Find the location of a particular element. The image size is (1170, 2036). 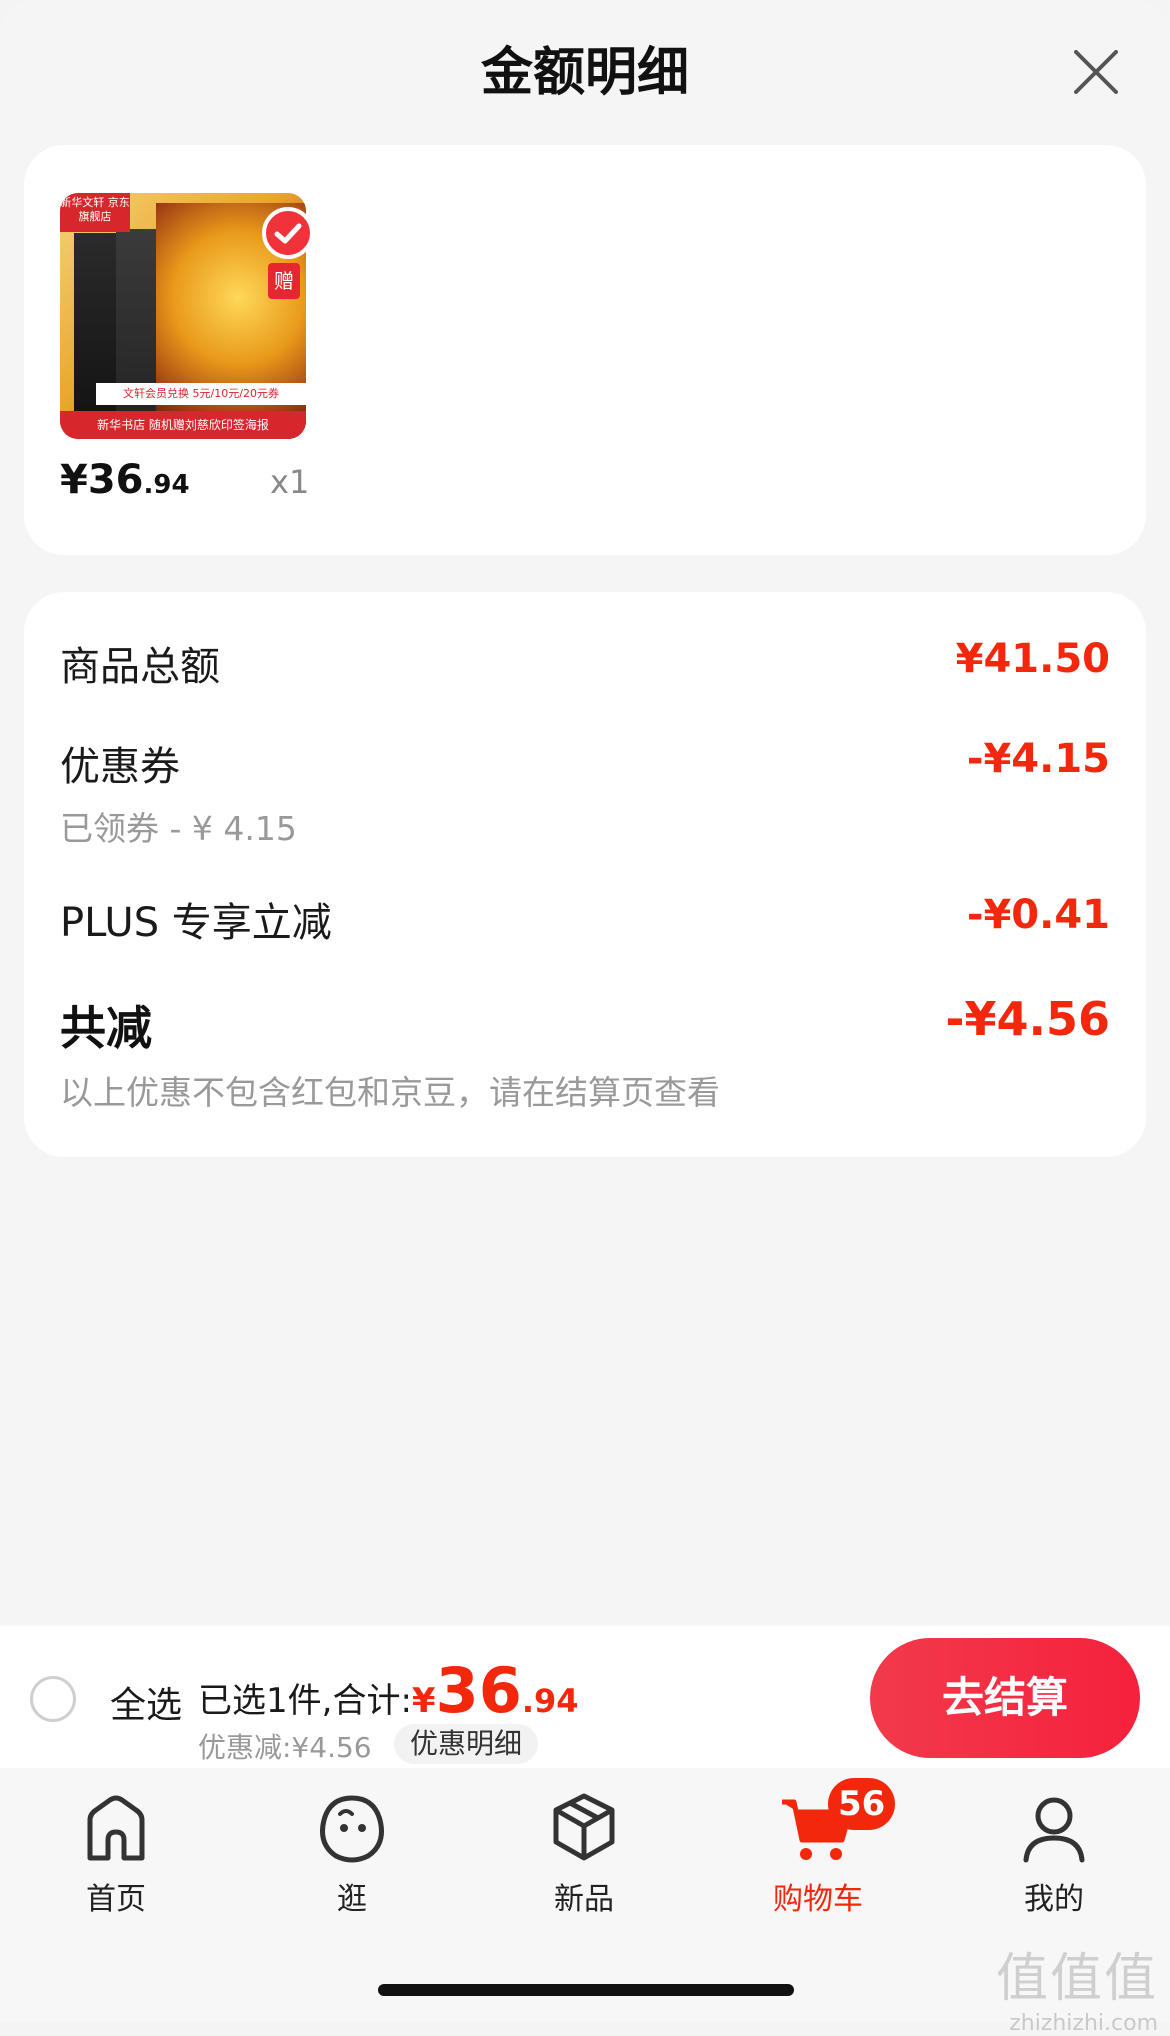

tab-profile-label: 我的 is located at coordinates (1054, 1899).